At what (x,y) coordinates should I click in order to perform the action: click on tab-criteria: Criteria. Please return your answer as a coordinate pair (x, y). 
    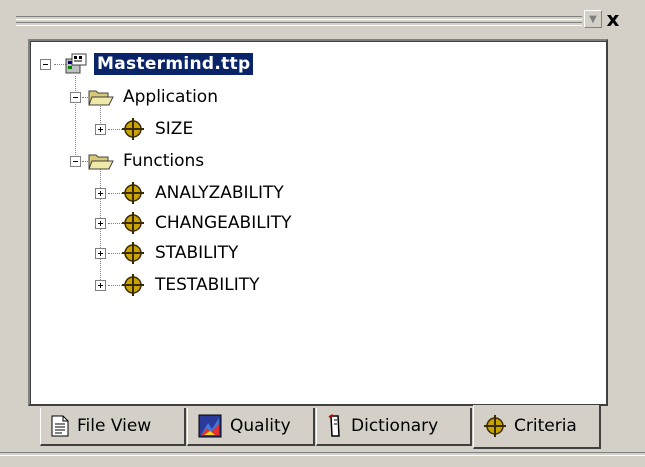
    Looking at the image, I should click on (537, 427).